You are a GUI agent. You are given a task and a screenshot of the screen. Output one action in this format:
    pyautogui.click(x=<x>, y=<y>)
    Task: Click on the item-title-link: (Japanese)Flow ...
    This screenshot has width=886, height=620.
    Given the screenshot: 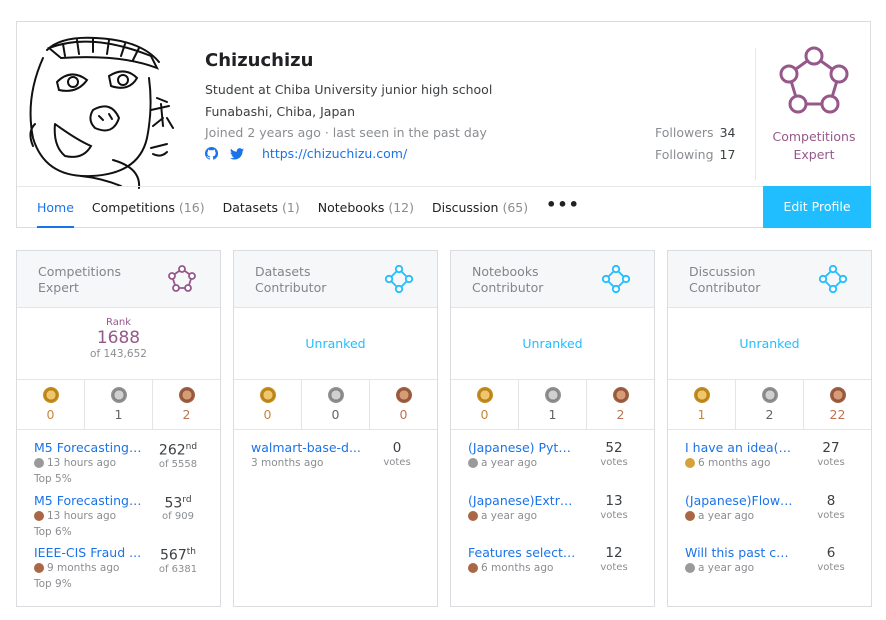 What is the action you would take?
    pyautogui.click(x=740, y=500)
    